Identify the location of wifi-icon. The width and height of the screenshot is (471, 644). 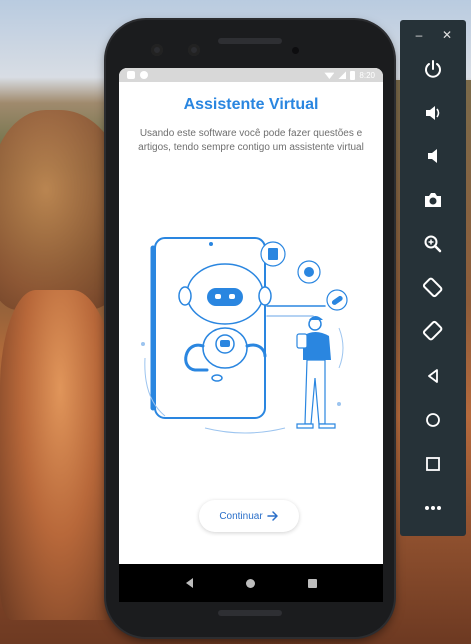
(329, 75).